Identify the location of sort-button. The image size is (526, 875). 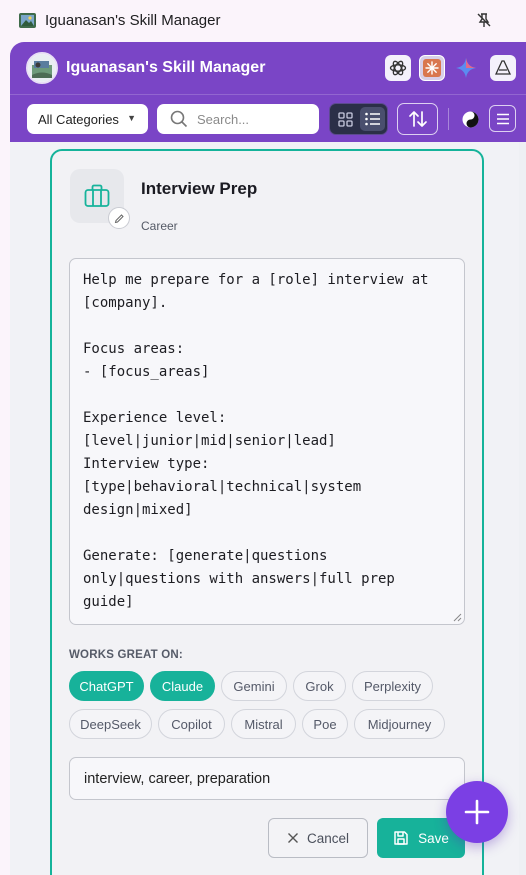
(417, 119).